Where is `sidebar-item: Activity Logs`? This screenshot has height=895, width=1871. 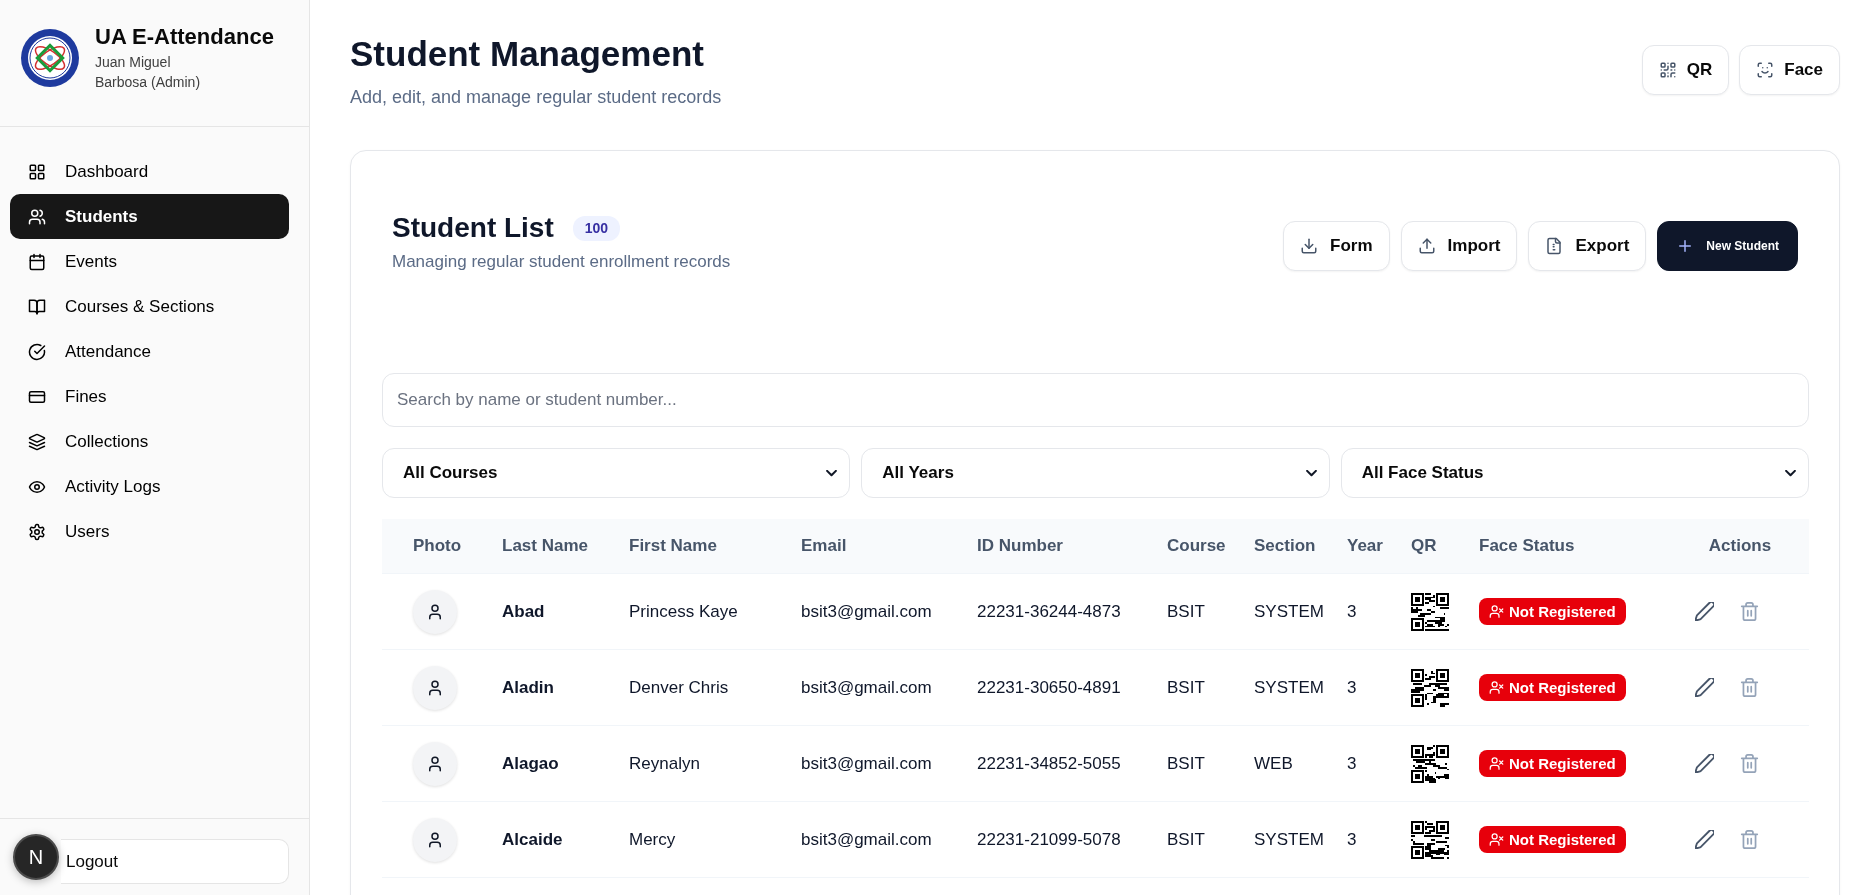
sidebar-item: Activity Logs is located at coordinates (149, 486).